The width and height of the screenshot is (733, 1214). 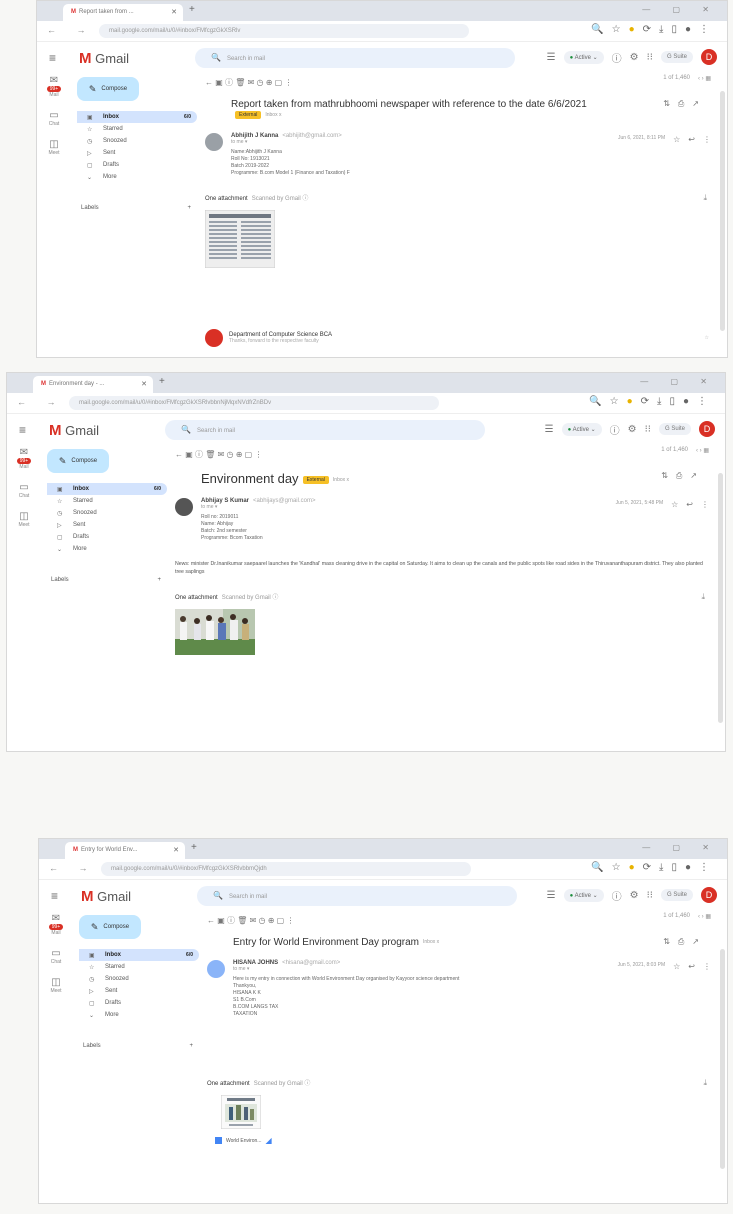 What do you see at coordinates (705, 1083) in the screenshot?
I see `download-all-icon: ⤓` at bounding box center [705, 1083].